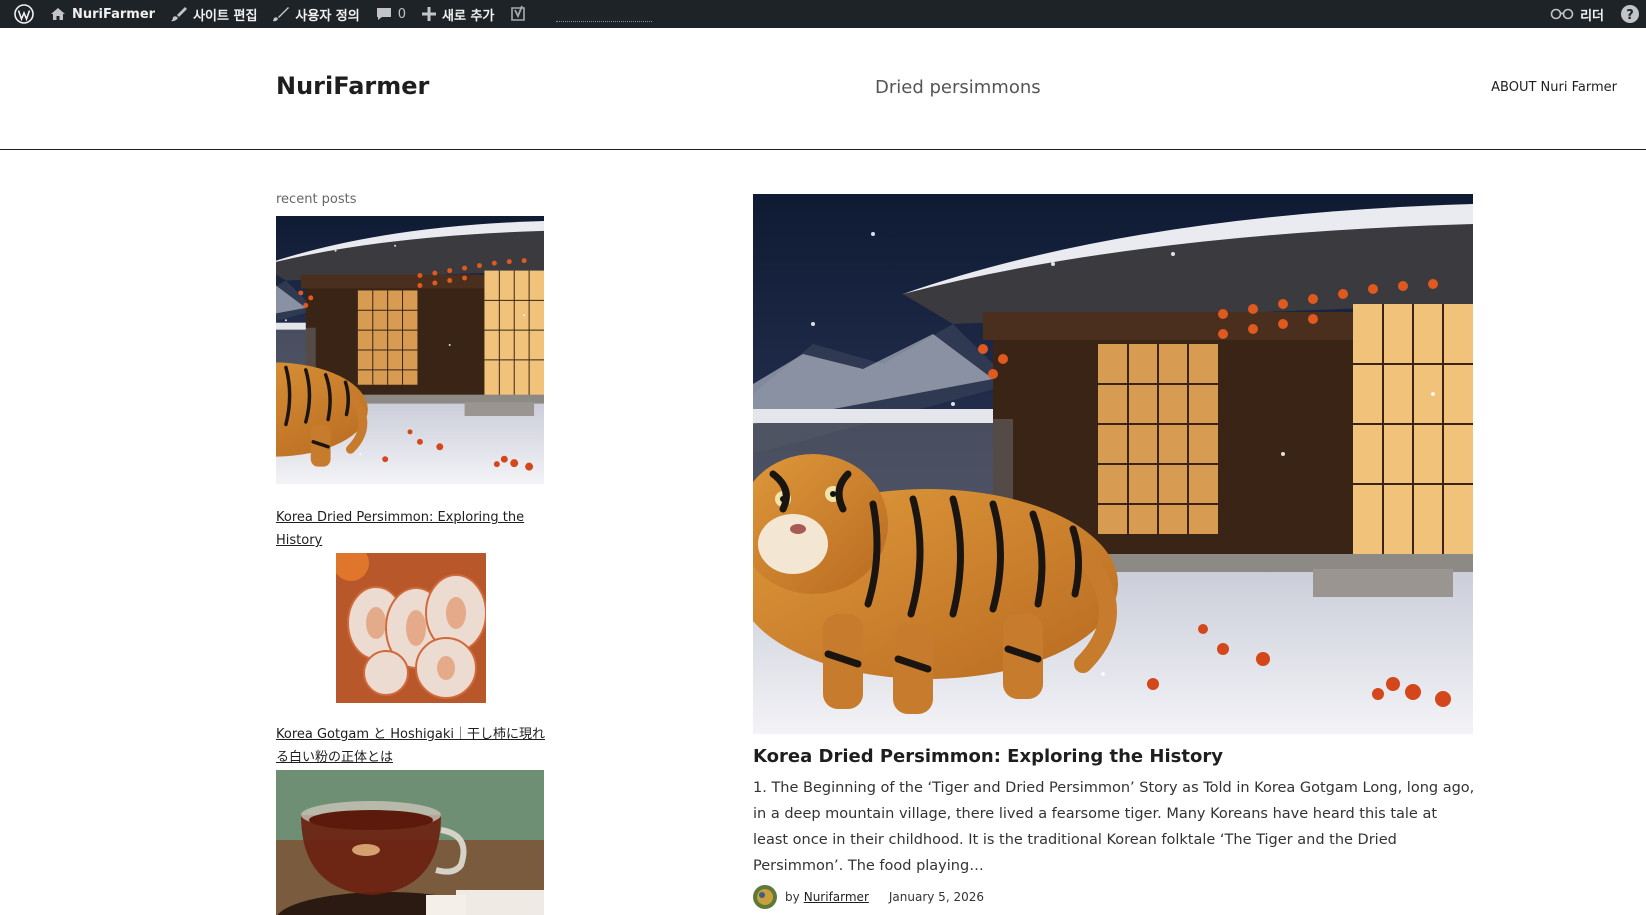  What do you see at coordinates (179, 14) in the screenshot?
I see `brush-icon` at bounding box center [179, 14].